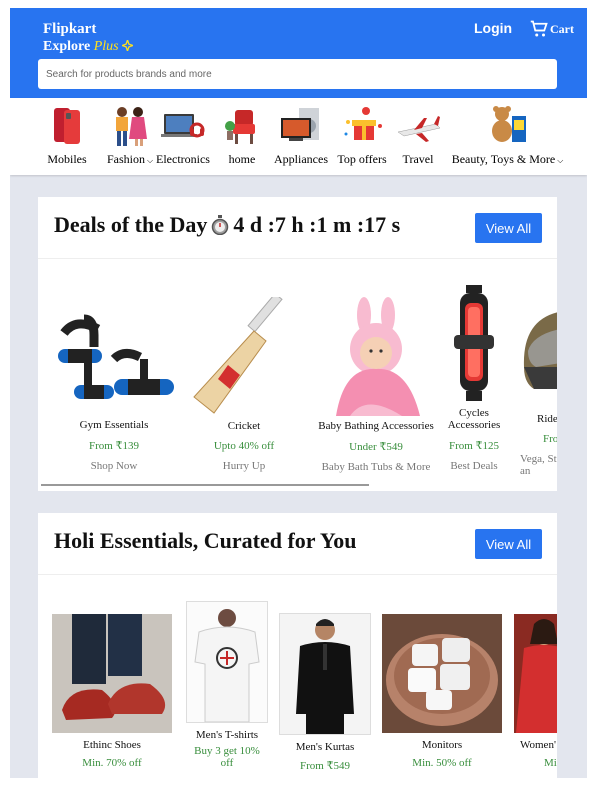 This screenshot has height=790, width=599. I want to click on holi-view-all-button: View All, so click(508, 544).